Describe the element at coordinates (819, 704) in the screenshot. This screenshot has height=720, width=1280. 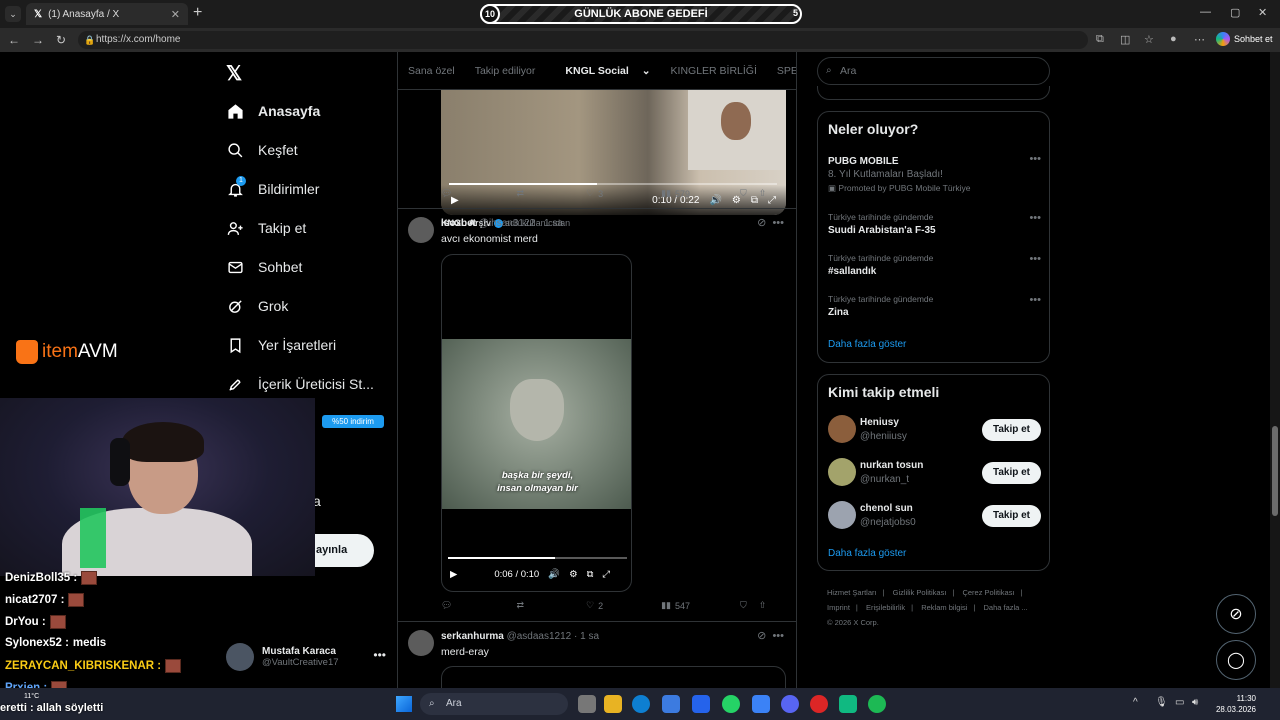
I see `obs-icon` at that location.